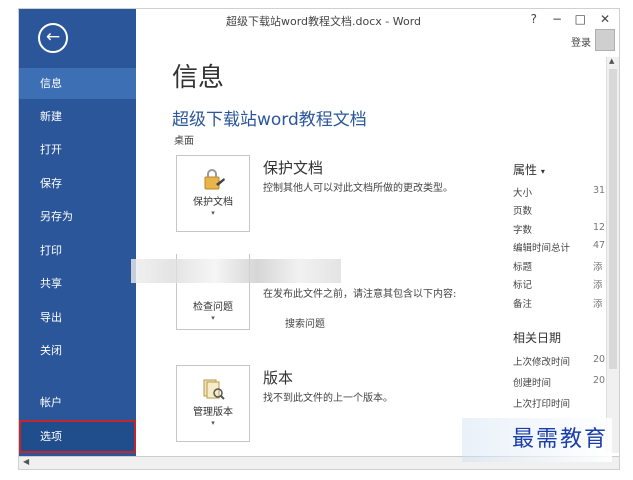 The image size is (633, 480). What do you see at coordinates (523, 211) in the screenshot?
I see `prop-label: 页数` at bounding box center [523, 211].